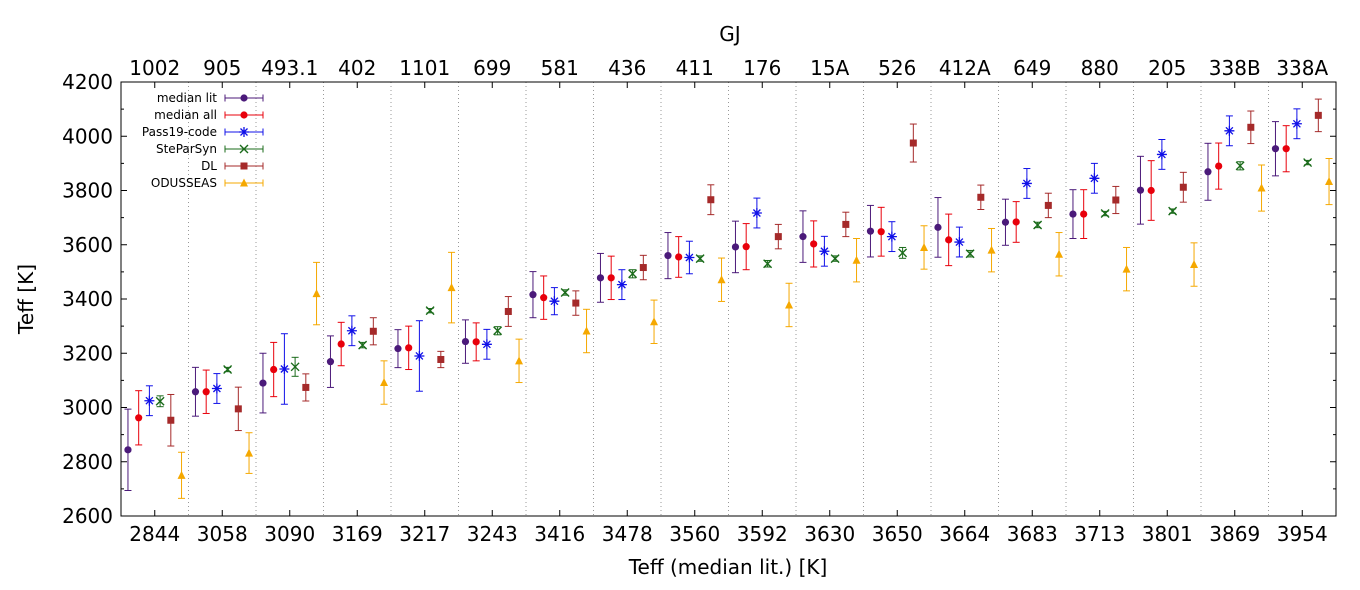 This screenshot has height=590, width=1360. What do you see at coordinates (1099, 534) in the screenshot?
I see `x-tick-label: 3713` at bounding box center [1099, 534].